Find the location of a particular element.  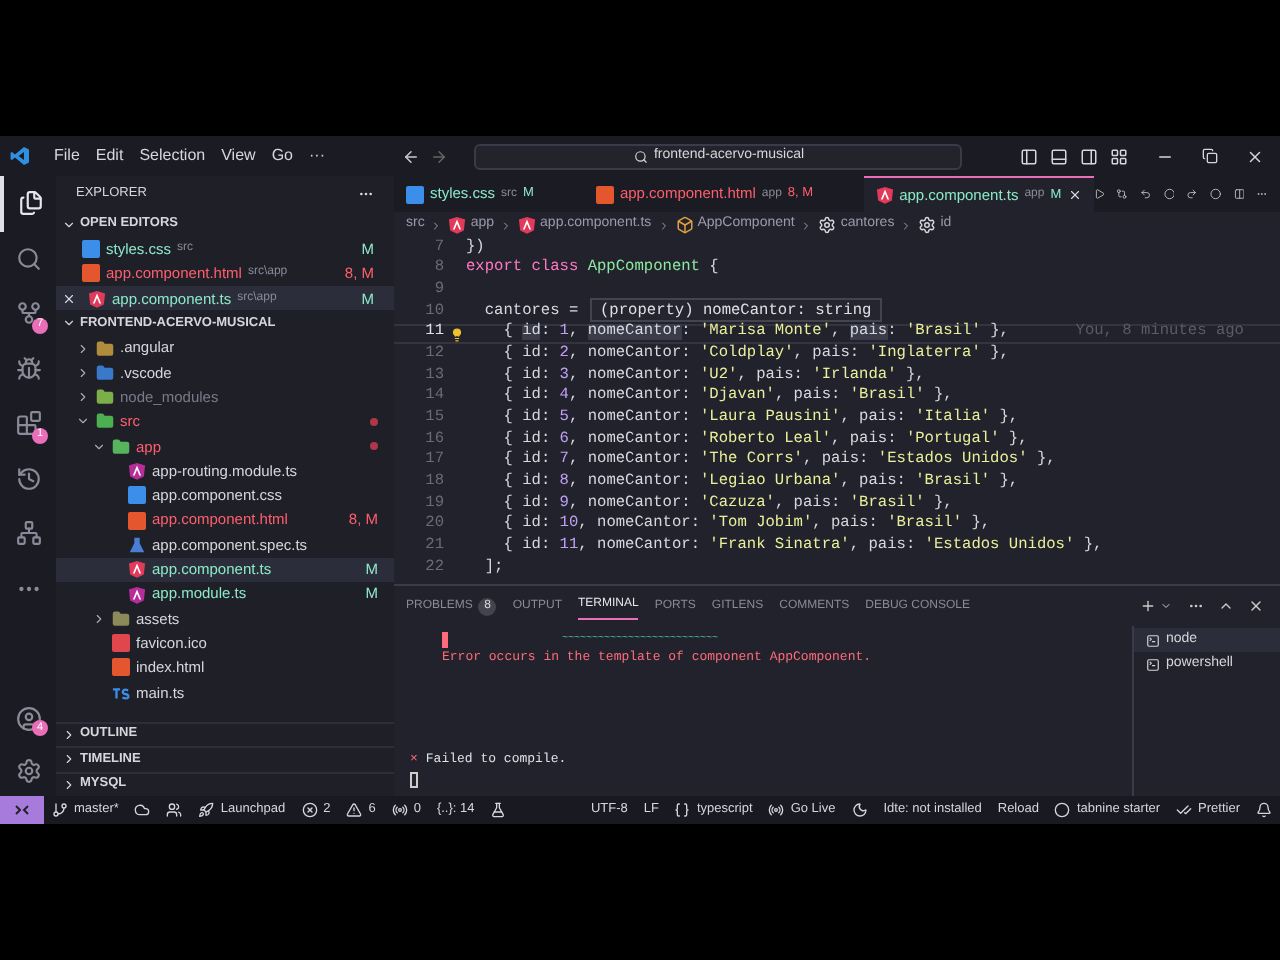

bell-icon is located at coordinates (1264, 810).